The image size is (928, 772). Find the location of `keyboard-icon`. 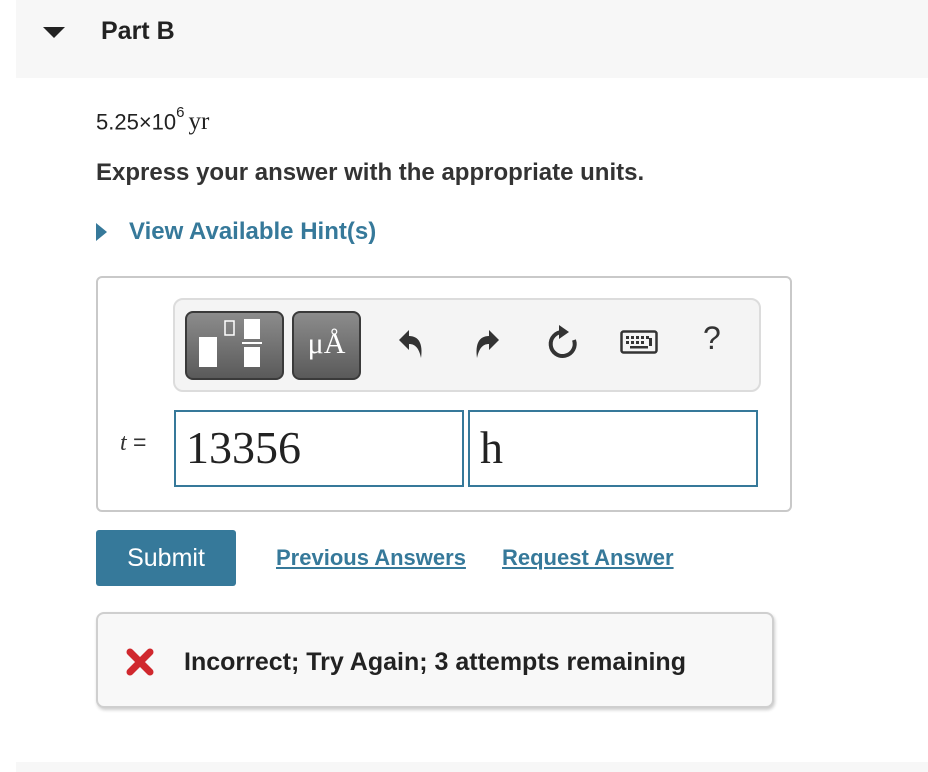

keyboard-icon is located at coordinates (639, 343).